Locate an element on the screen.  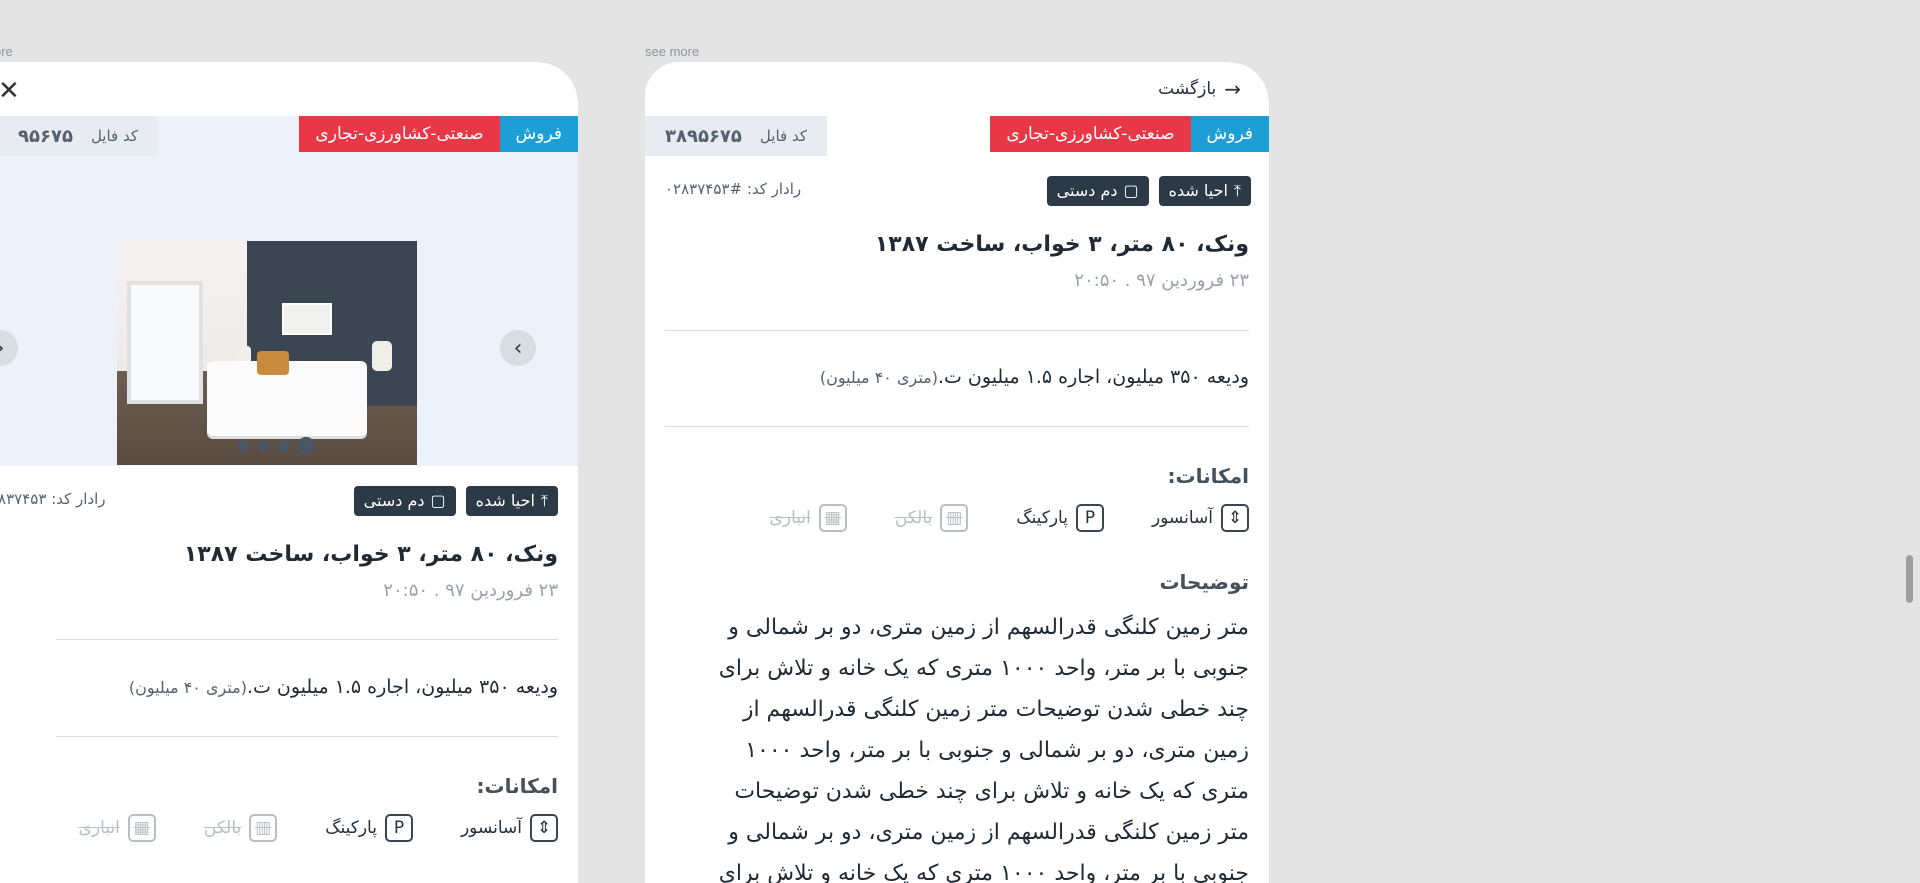
facility-parking: P پارکینگ is located at coordinates (369, 828).